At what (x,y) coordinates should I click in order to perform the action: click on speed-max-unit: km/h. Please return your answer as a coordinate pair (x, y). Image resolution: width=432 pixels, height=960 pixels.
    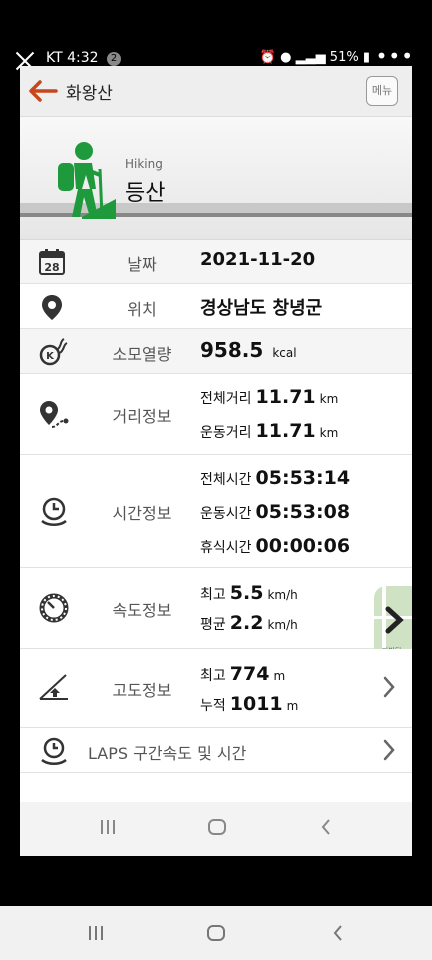
    Looking at the image, I should click on (282, 595).